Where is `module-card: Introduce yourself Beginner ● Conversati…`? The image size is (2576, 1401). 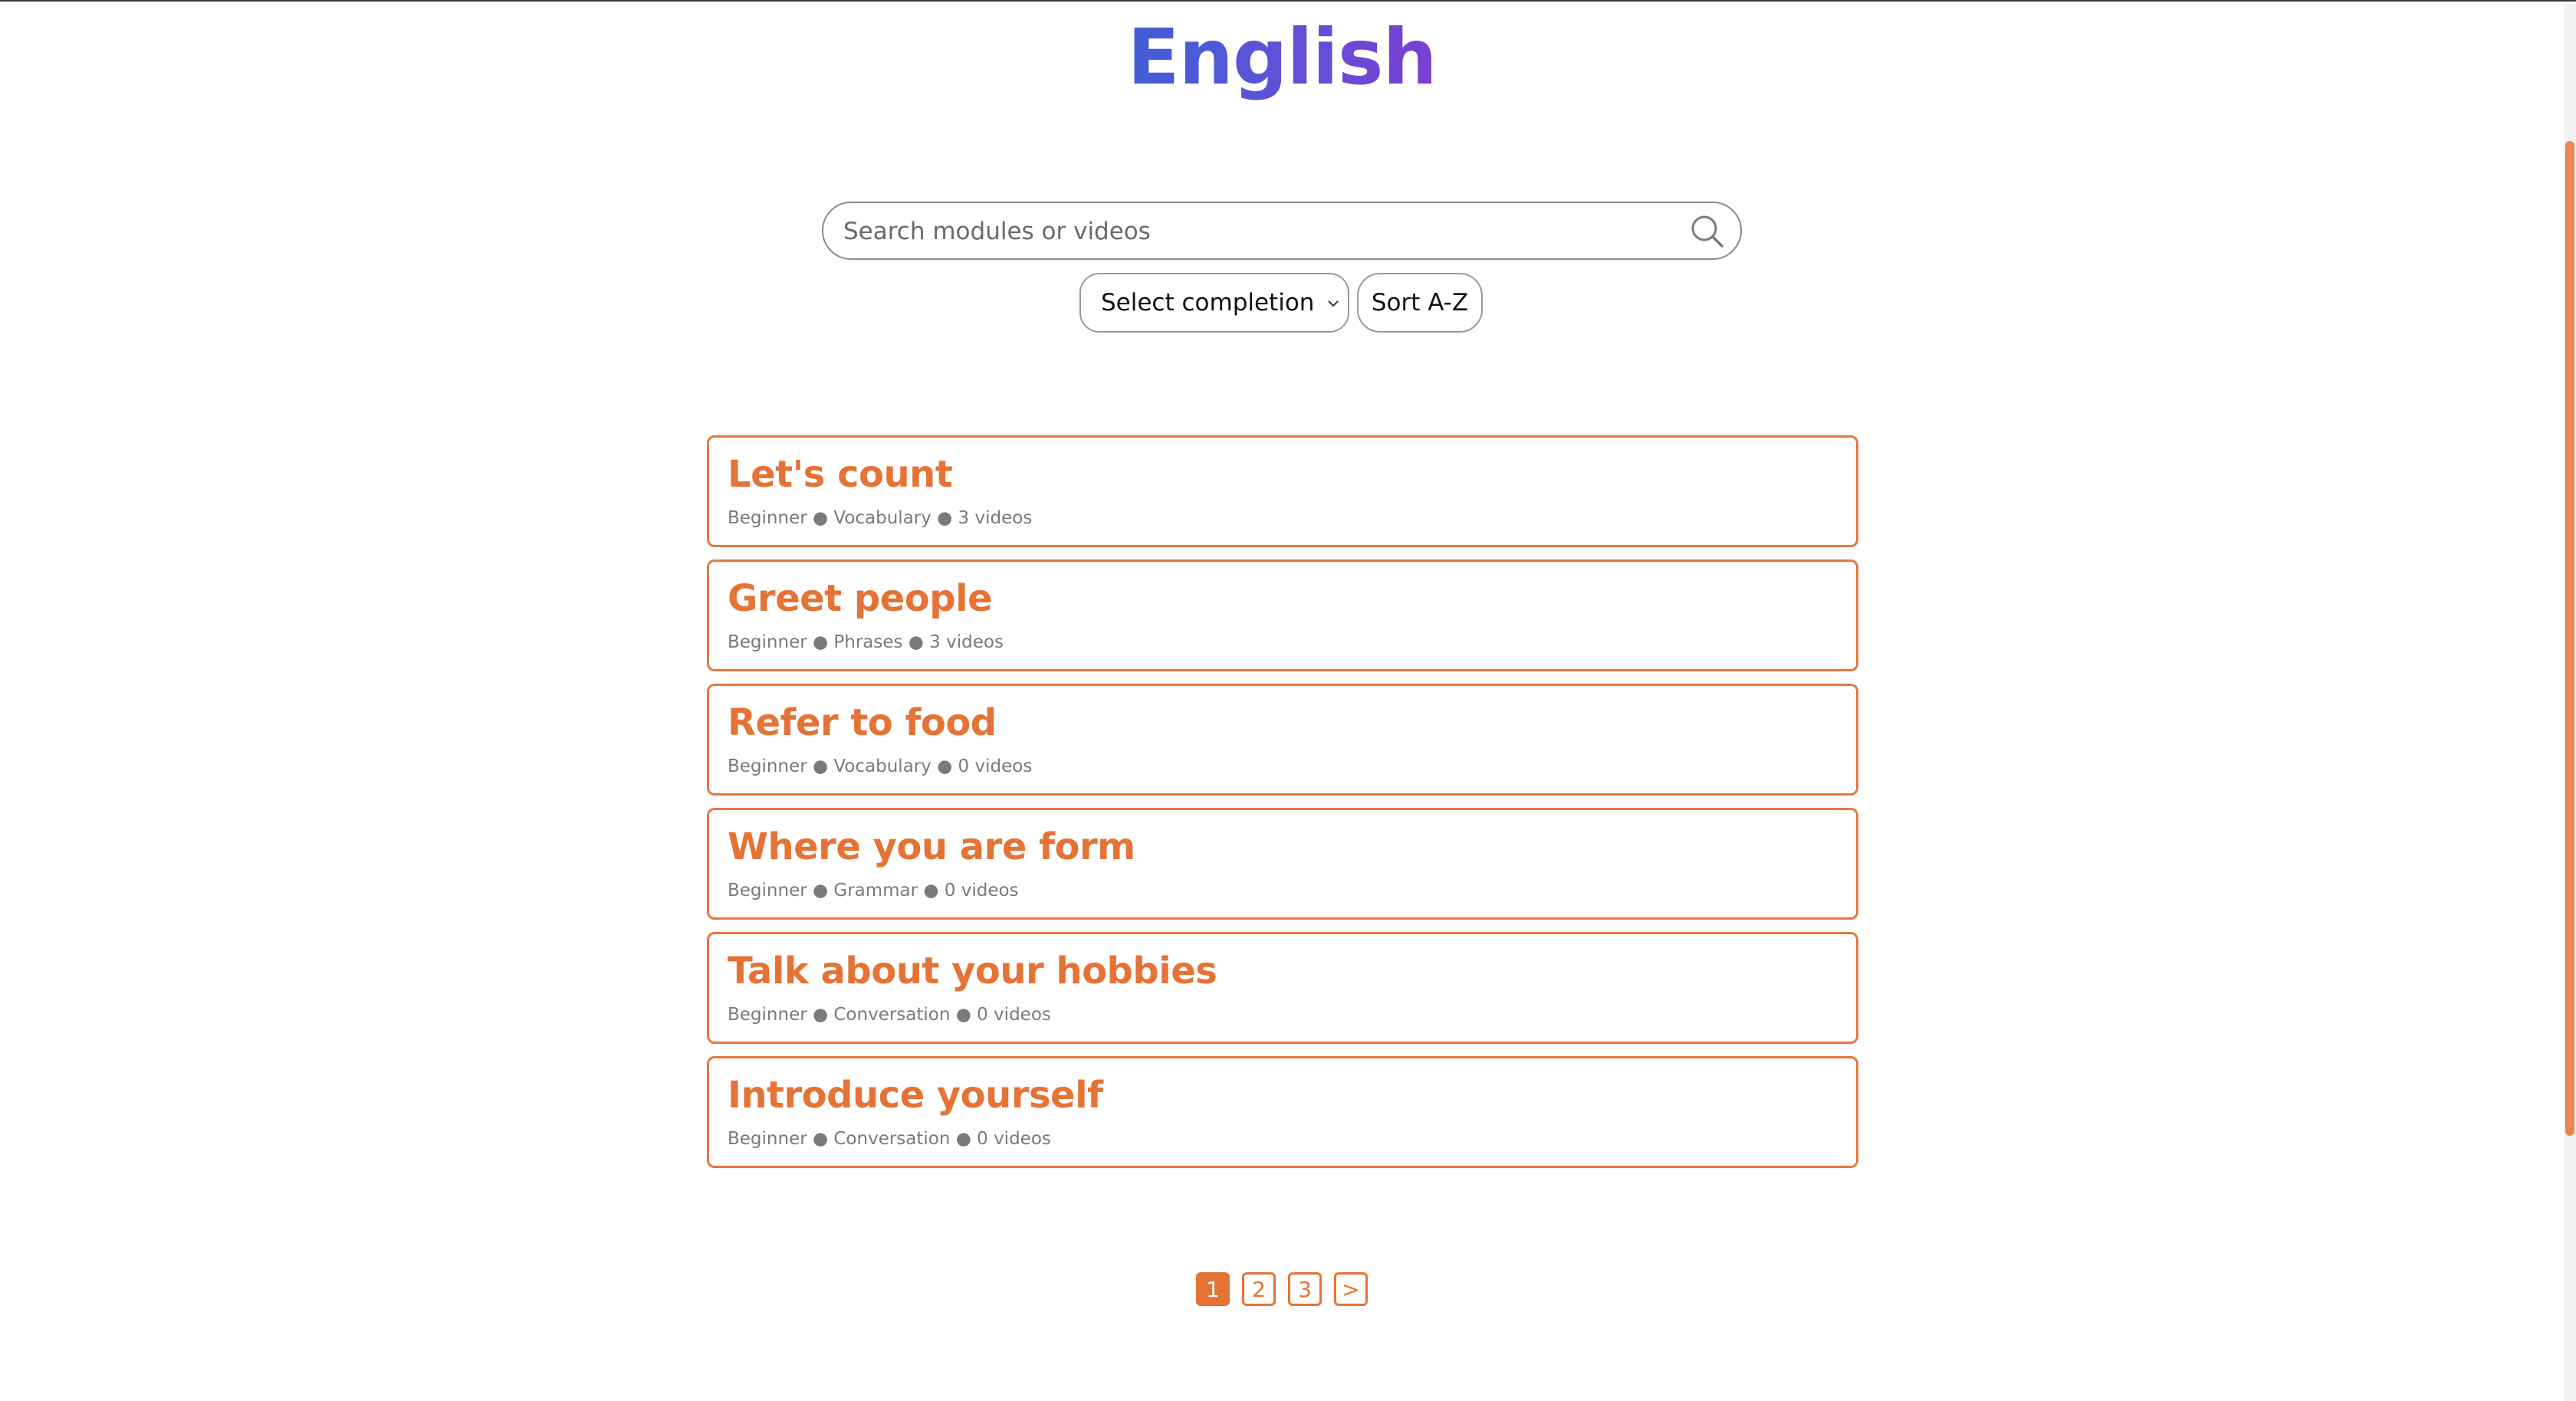
module-card: Introduce yourself Beginner ● Conversati… is located at coordinates (1282, 1112).